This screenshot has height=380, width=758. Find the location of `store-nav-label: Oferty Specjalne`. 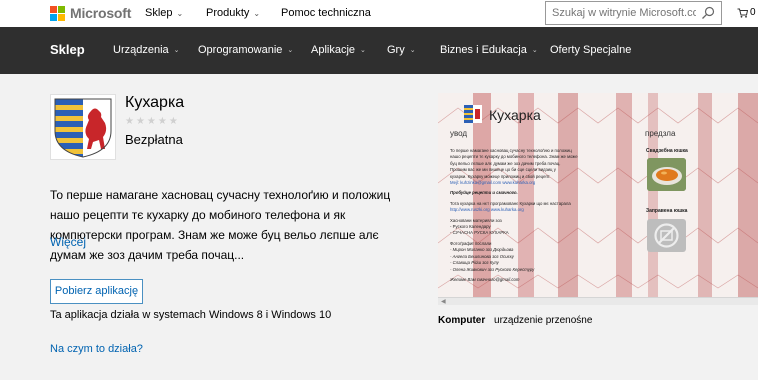

store-nav-label: Oferty Specjalne is located at coordinates (591, 50).